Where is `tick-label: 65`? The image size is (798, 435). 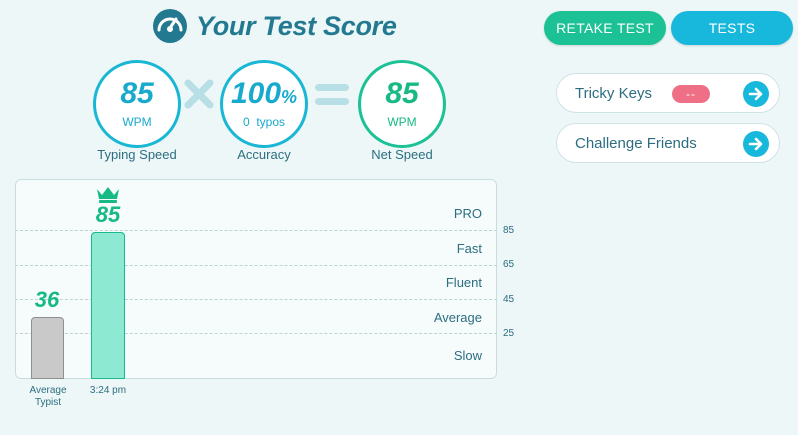 tick-label: 65 is located at coordinates (509, 264).